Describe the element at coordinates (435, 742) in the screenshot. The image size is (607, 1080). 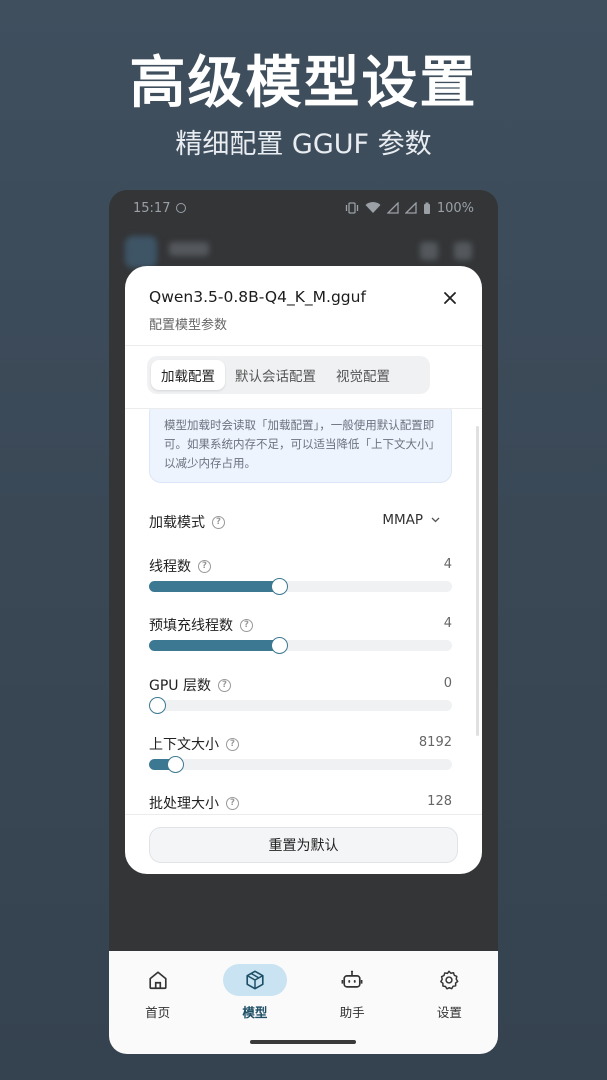
I see `context-size-value: 8192` at that location.